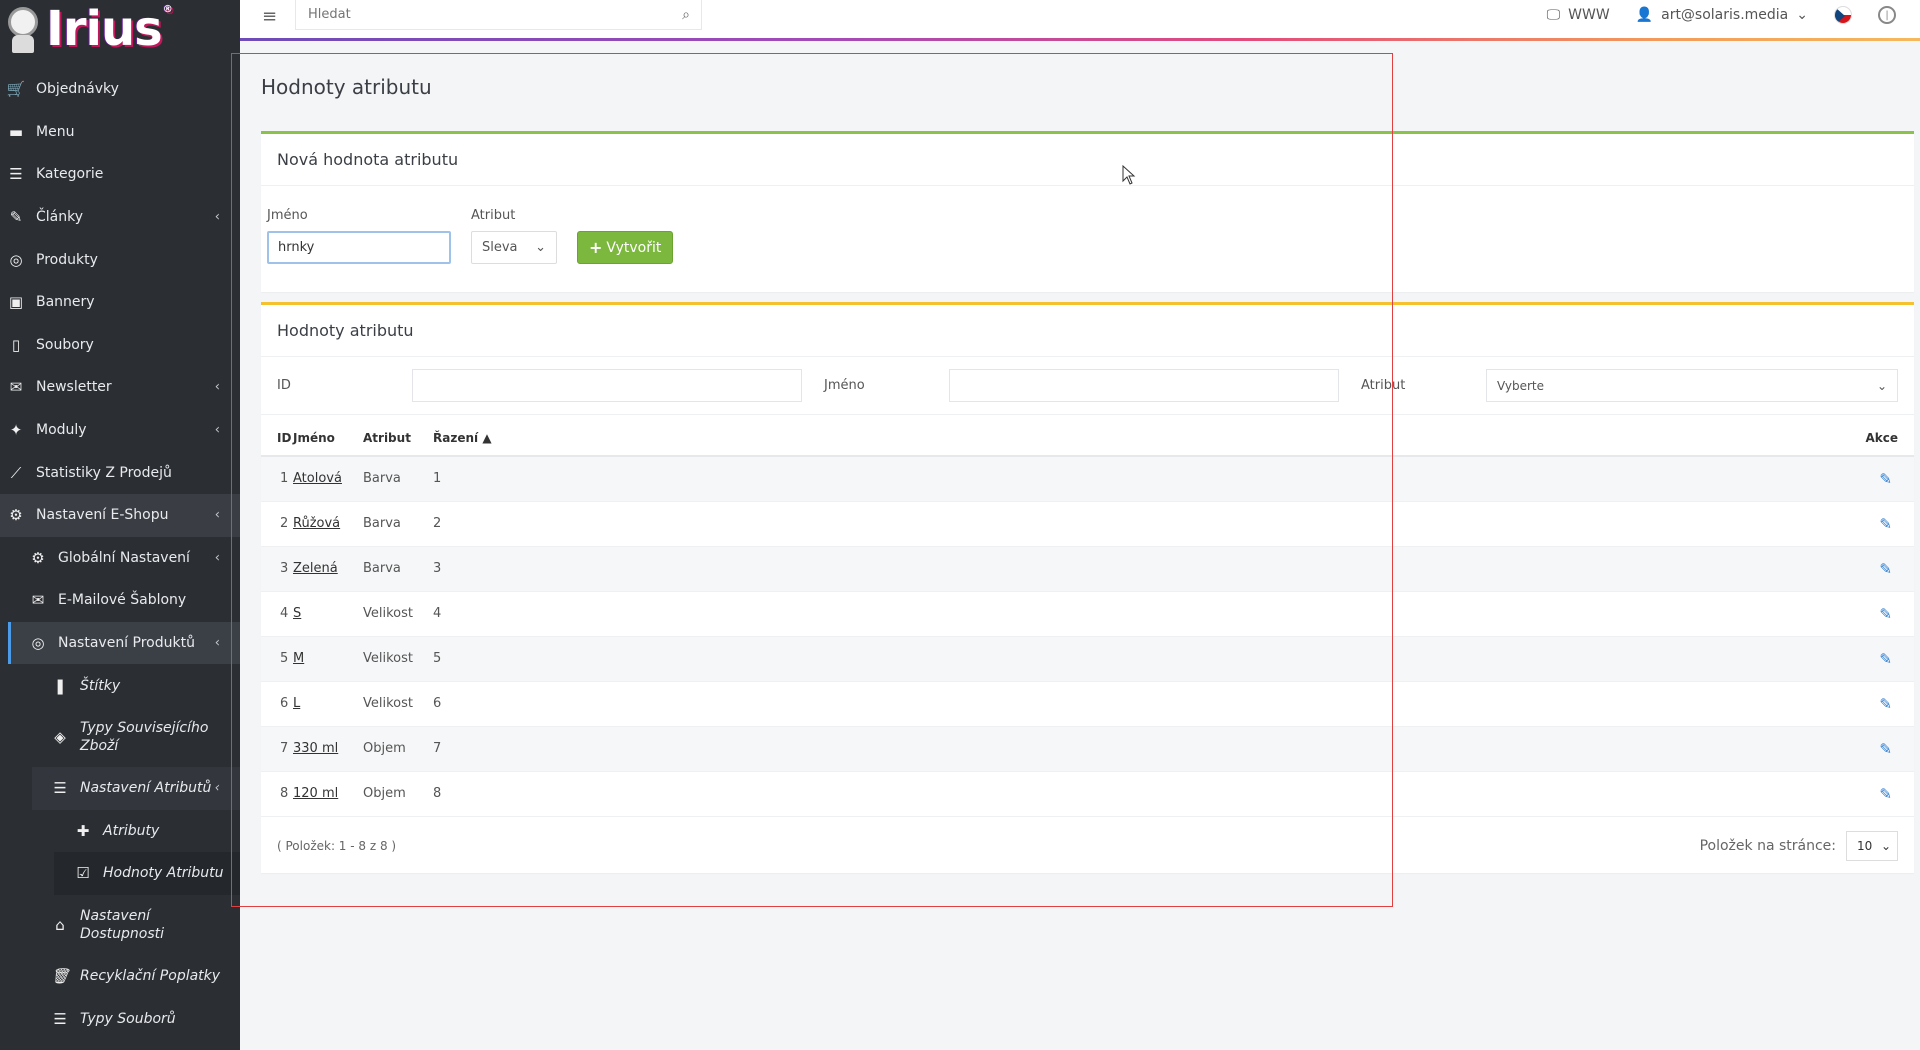 The image size is (1920, 1050). What do you see at coordinates (16, 302) in the screenshot?
I see `image-icon: ▣` at bounding box center [16, 302].